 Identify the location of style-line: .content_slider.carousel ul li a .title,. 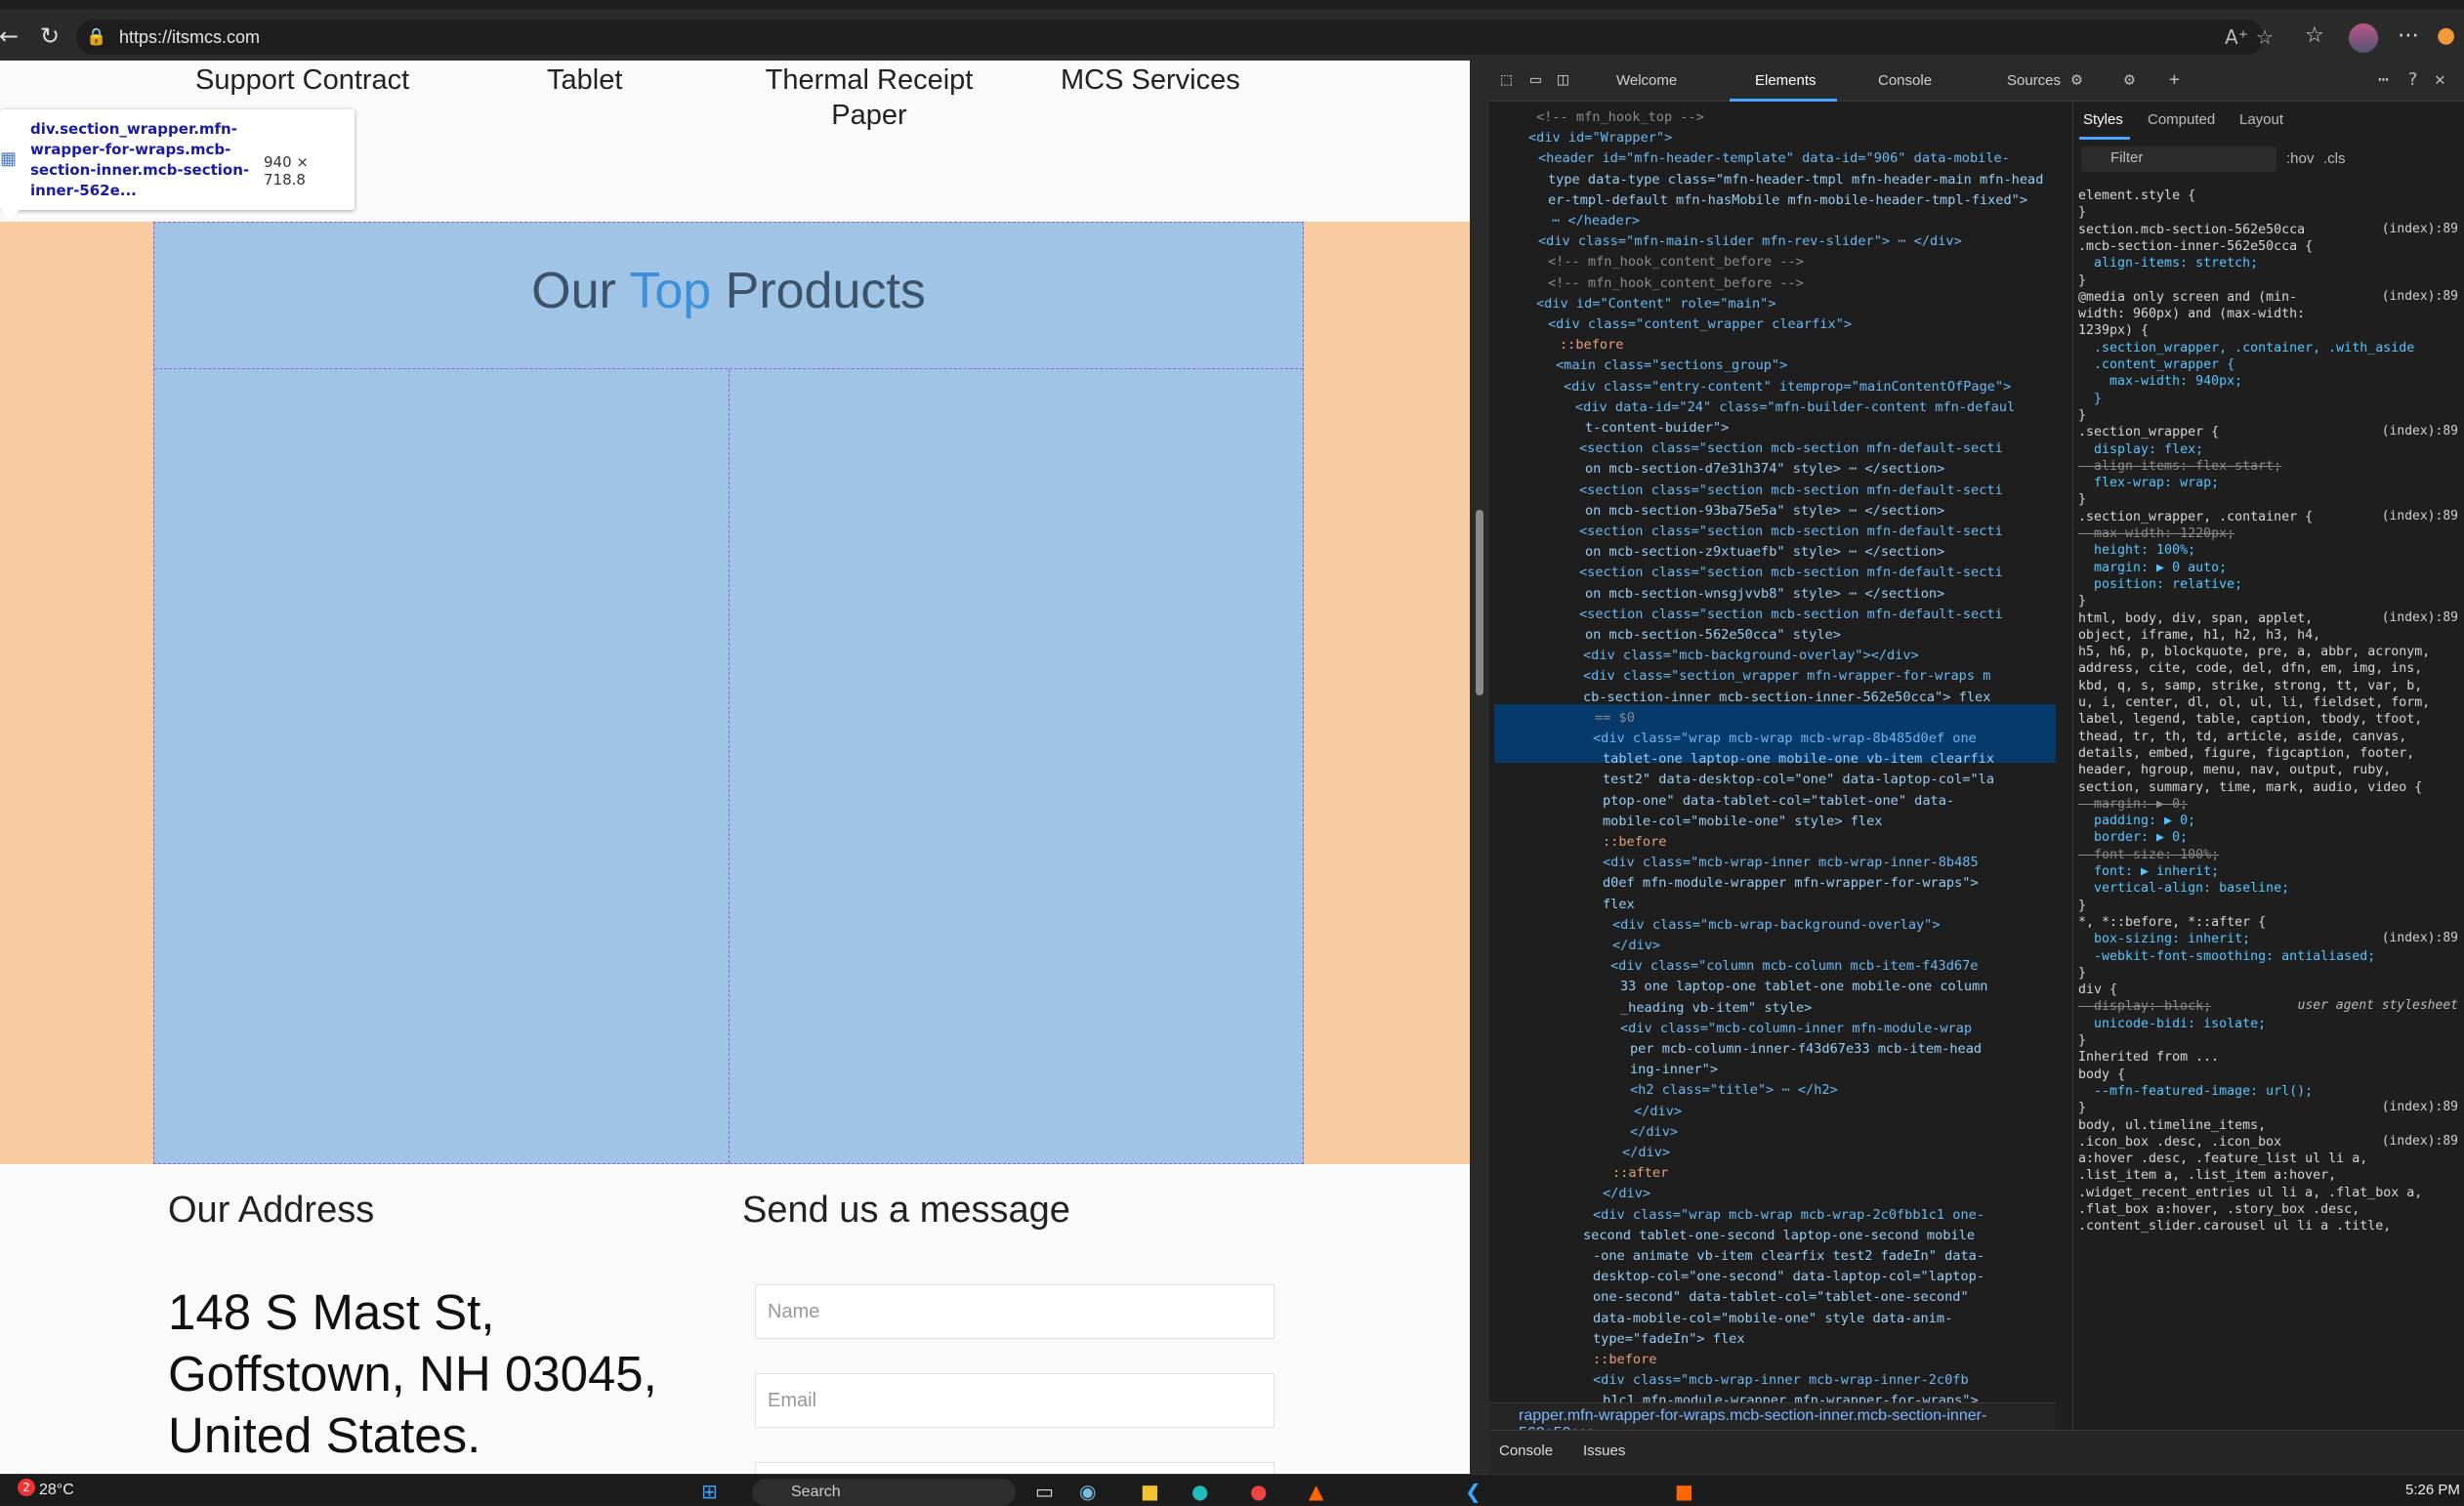
(2235, 1226).